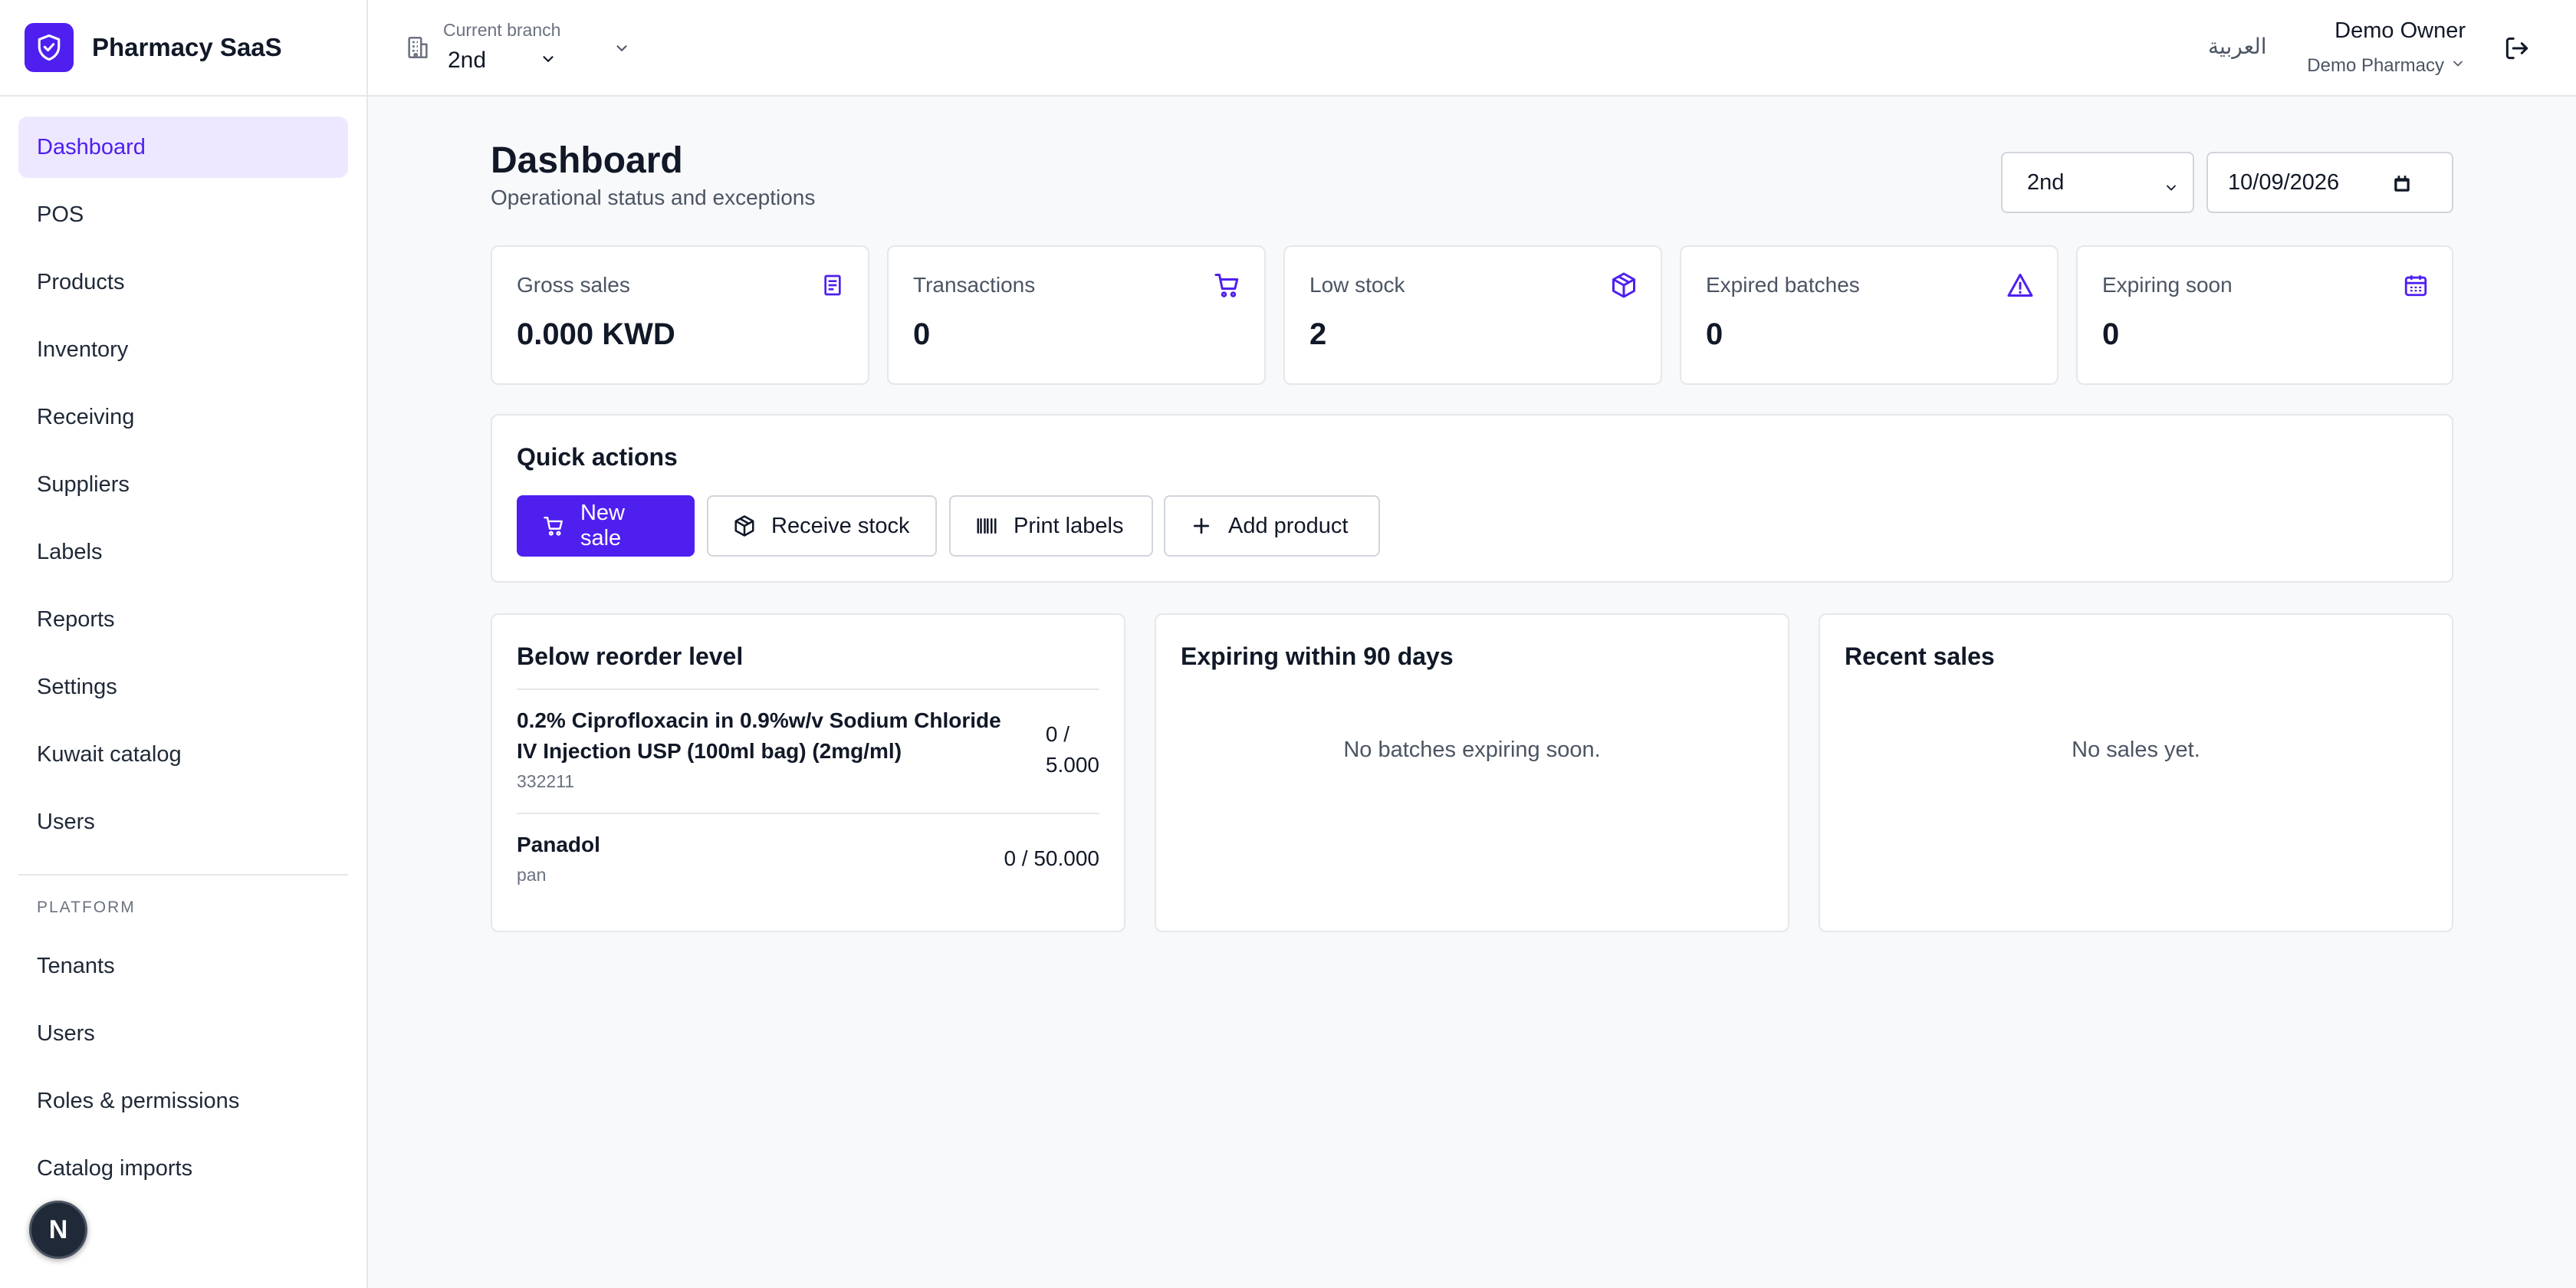 The height and width of the screenshot is (1288, 2576). I want to click on new-sale-label: New sale, so click(603, 525).